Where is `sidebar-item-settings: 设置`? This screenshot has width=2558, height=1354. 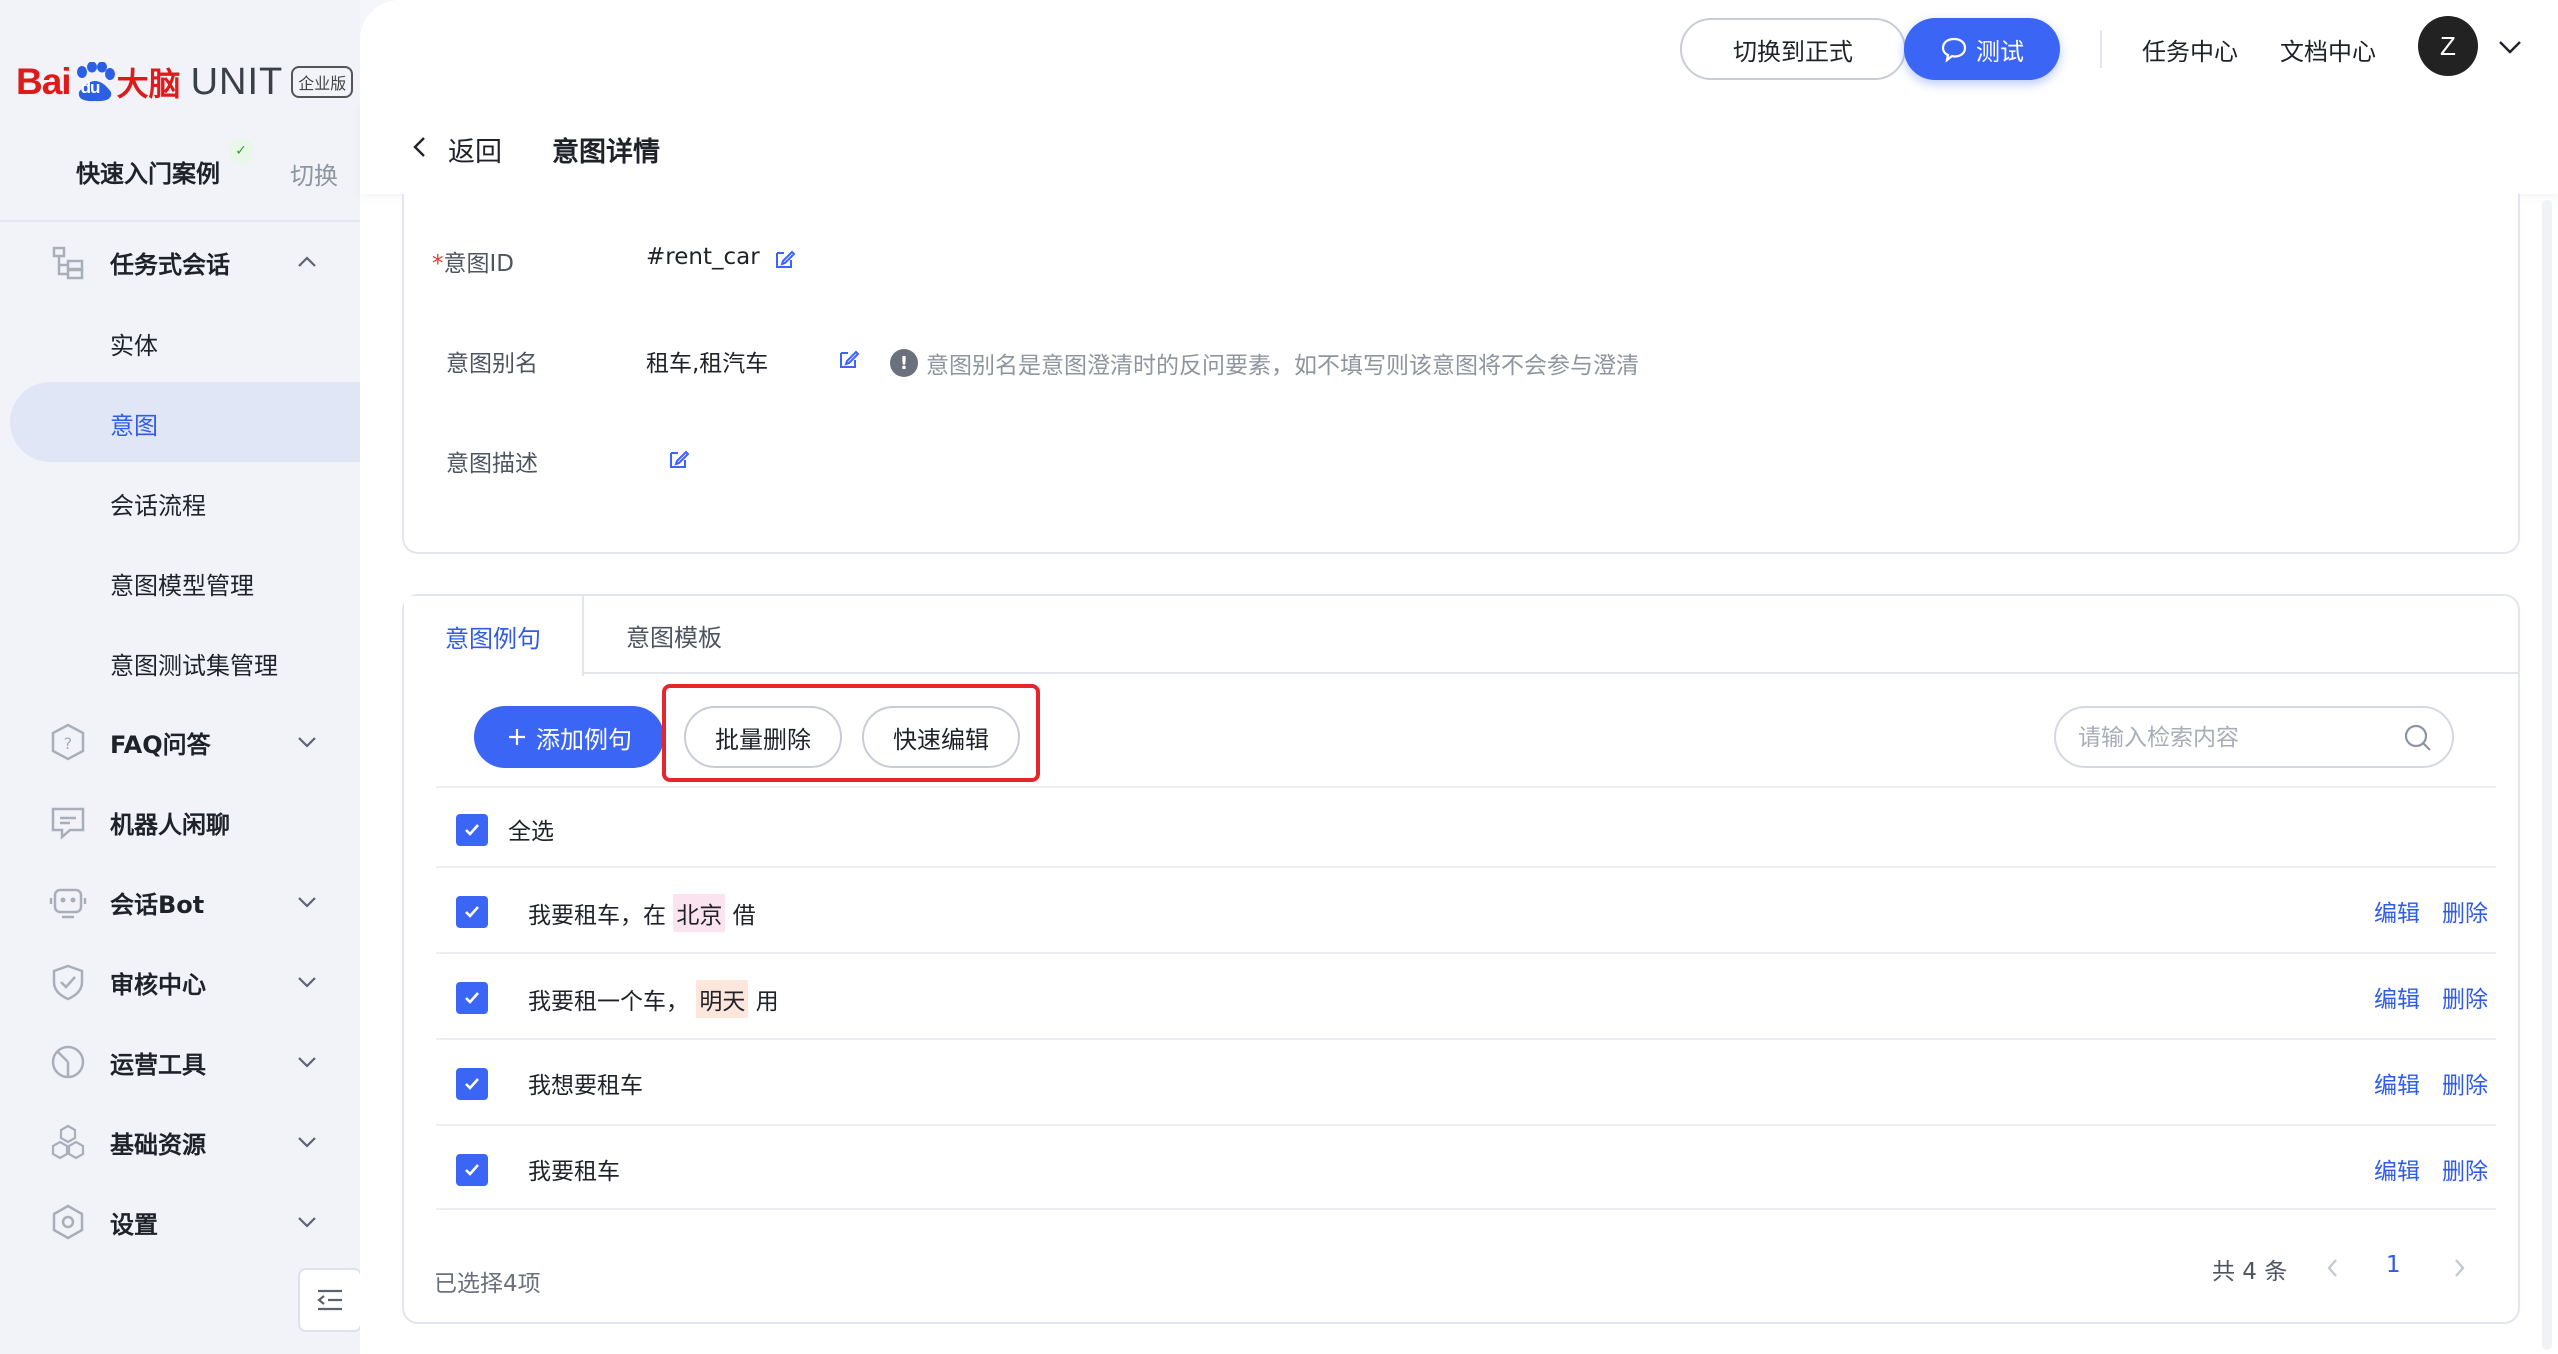 sidebar-item-settings: 设置 is located at coordinates (180, 1222).